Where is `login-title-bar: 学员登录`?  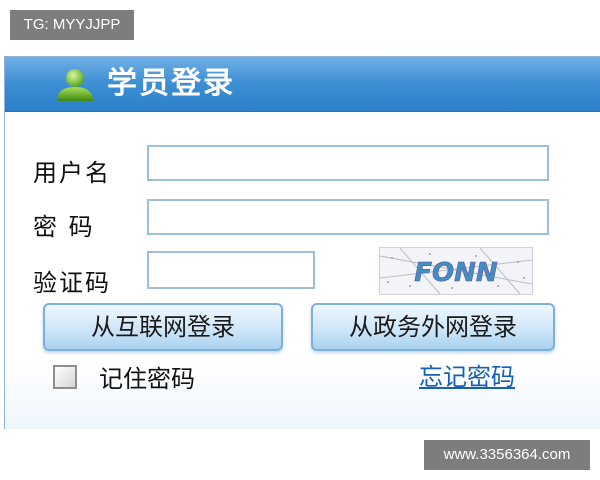
login-title-bar: 学员登录 is located at coordinates (302, 84).